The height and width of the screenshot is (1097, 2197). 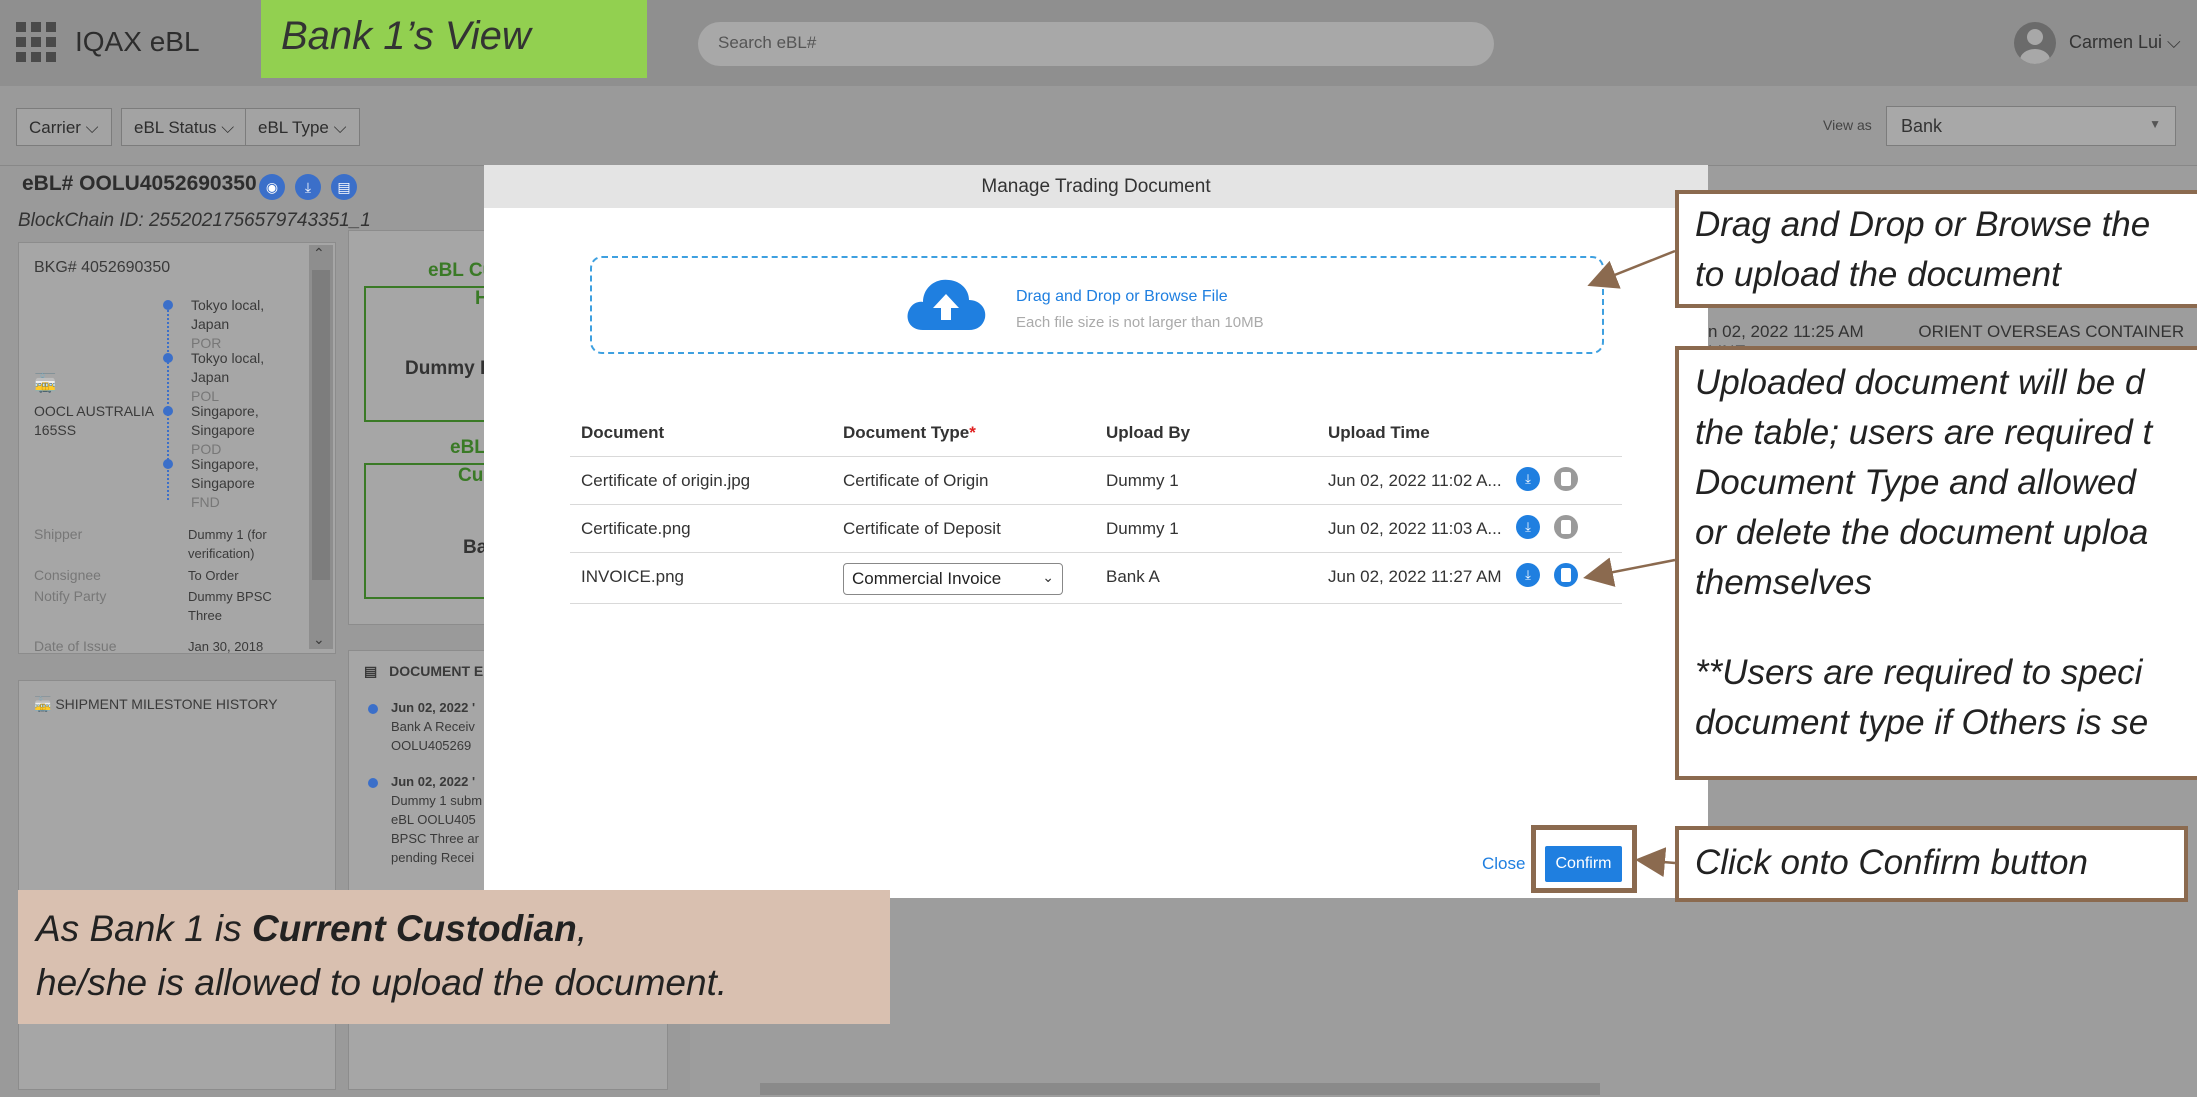 What do you see at coordinates (64, 127) in the screenshot?
I see `carrier-filter: Carrier ⌵` at bounding box center [64, 127].